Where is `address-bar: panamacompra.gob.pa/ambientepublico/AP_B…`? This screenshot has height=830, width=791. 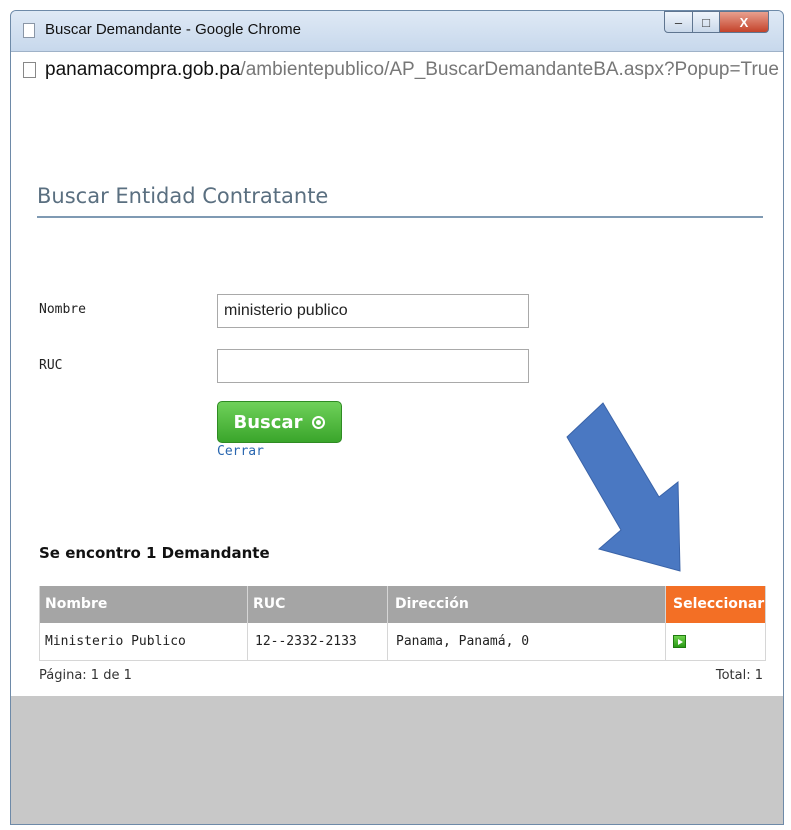
address-bar: panamacompra.gob.pa/ambientepublico/AP_B… is located at coordinates (397, 71).